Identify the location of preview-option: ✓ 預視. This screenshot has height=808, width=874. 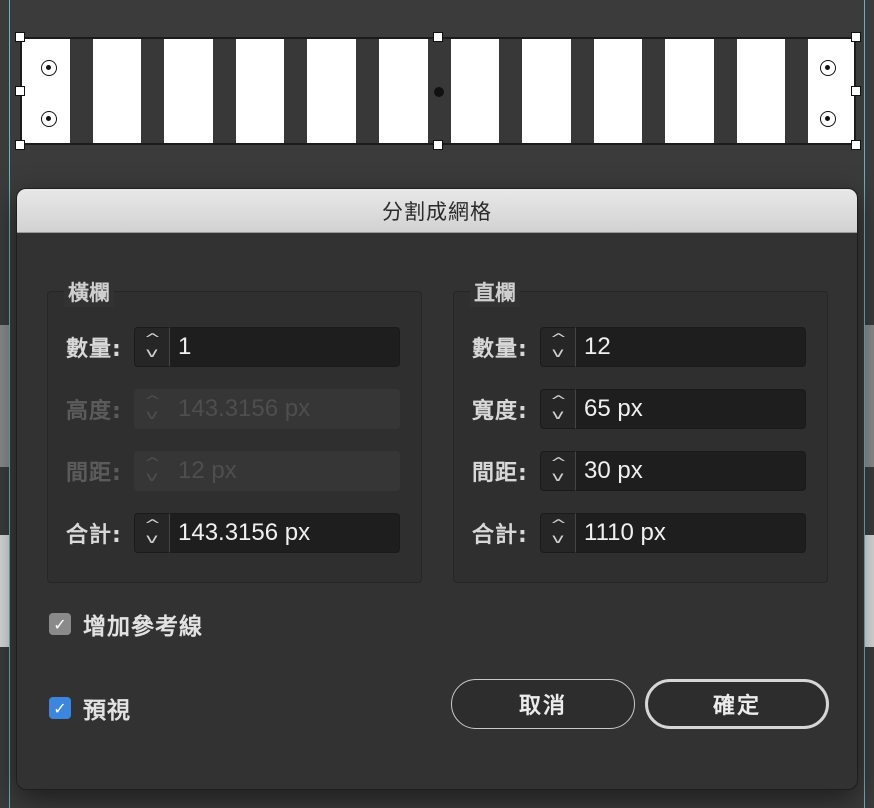
(90, 708).